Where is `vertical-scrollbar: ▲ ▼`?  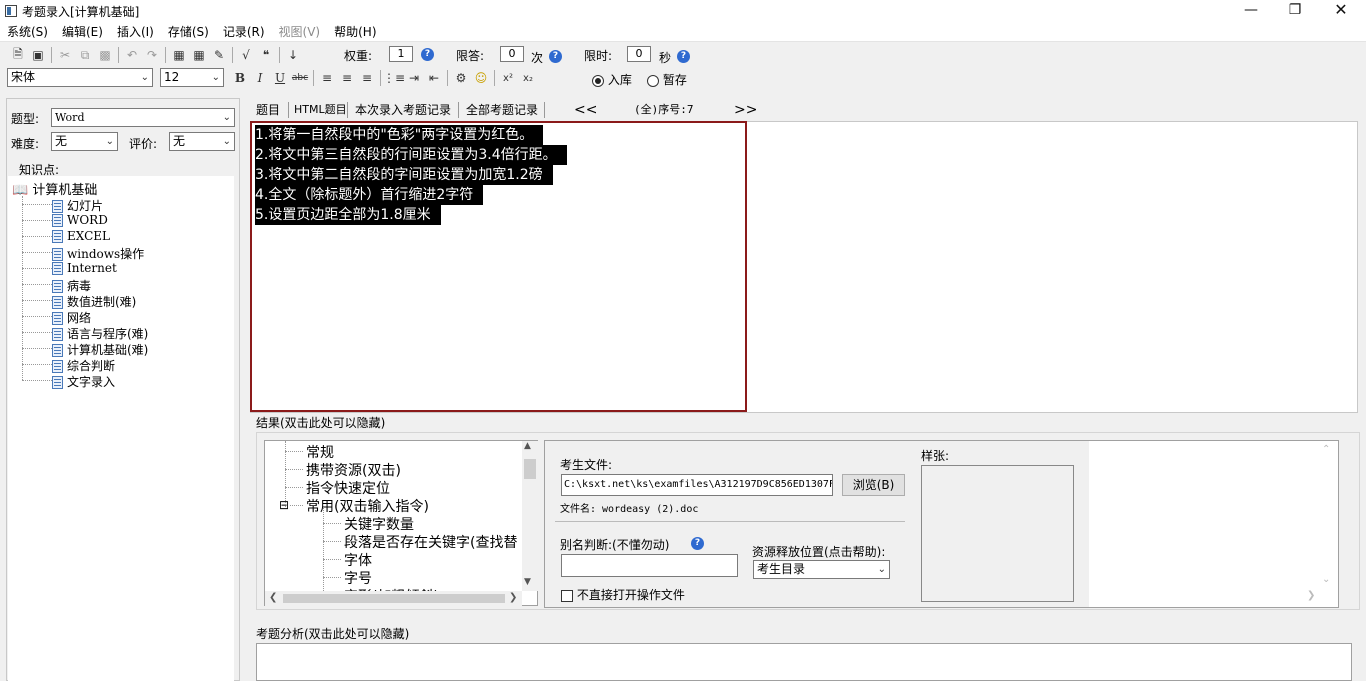 vertical-scrollbar: ▲ ▼ is located at coordinates (530, 516).